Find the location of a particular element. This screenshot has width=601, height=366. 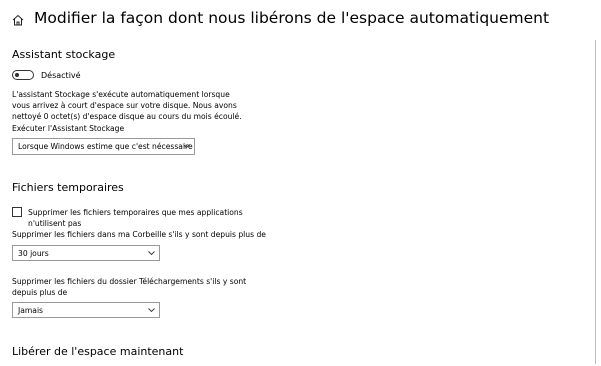

downloads-value: Jamais is located at coordinates (31, 310).